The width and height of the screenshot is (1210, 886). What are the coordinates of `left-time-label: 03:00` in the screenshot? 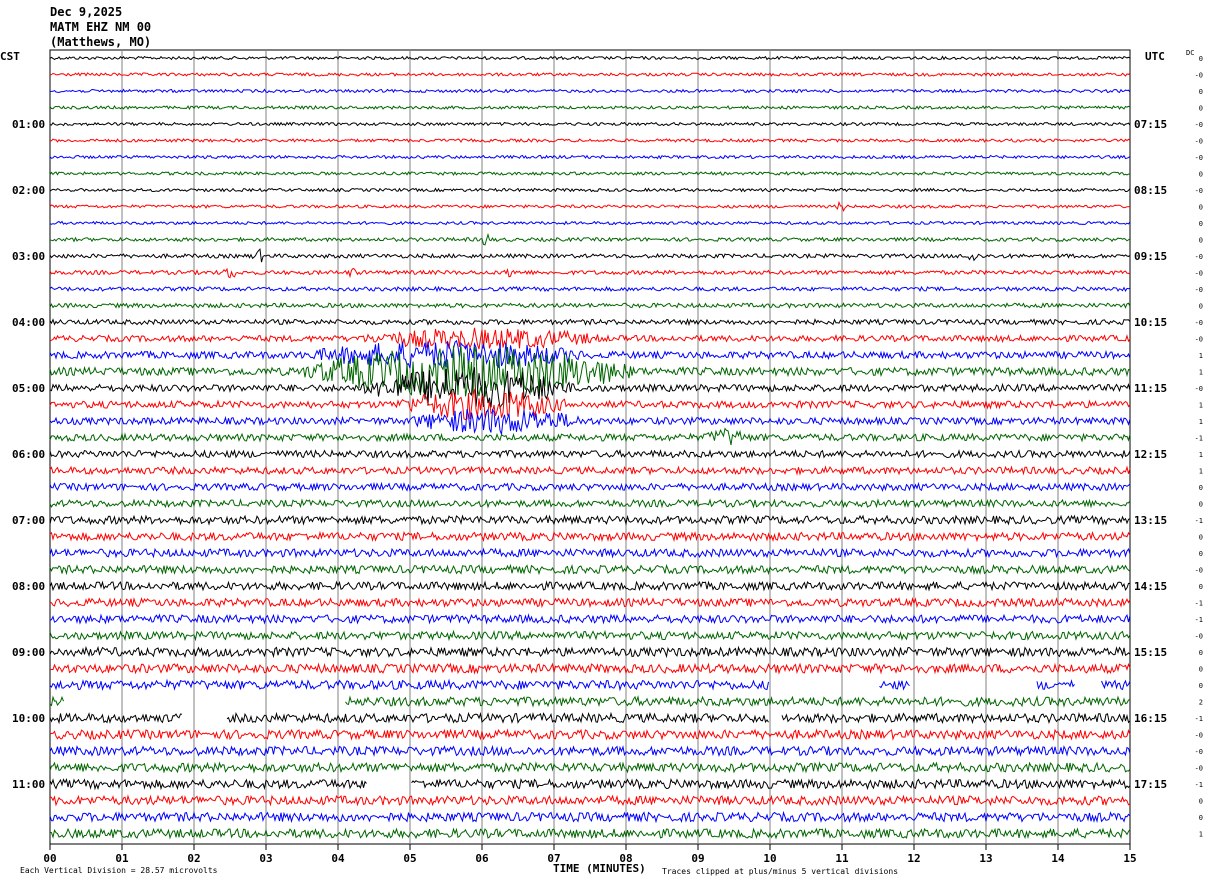 It's located at (28, 256).